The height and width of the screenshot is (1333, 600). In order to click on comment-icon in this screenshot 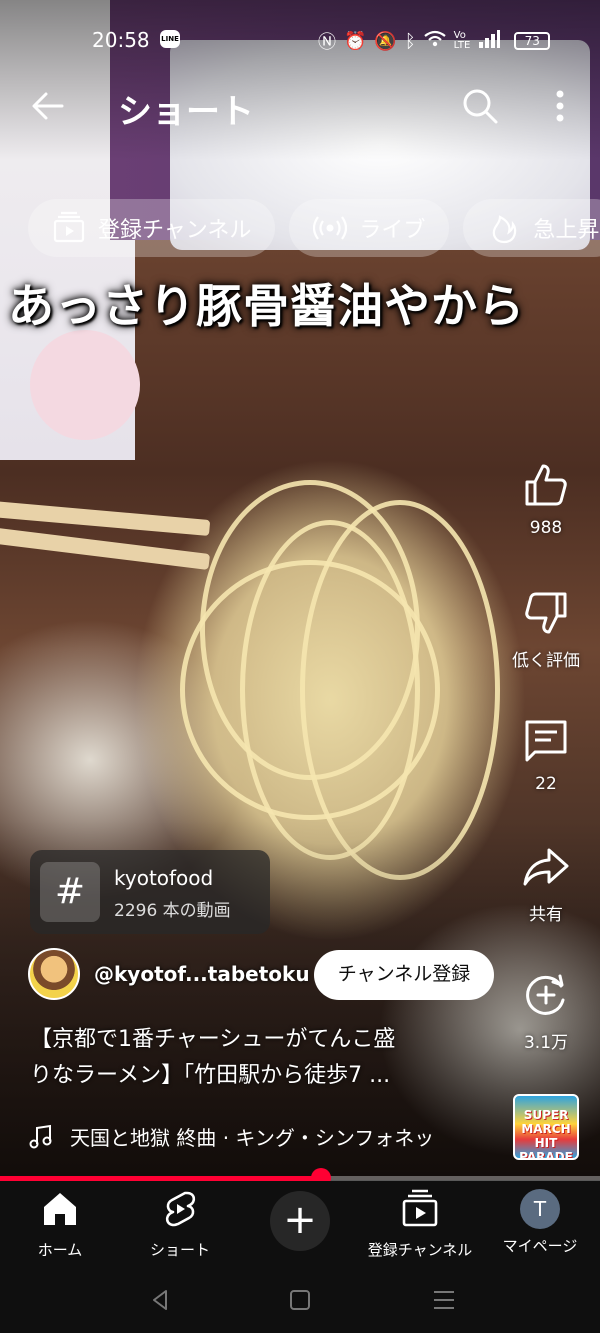, I will do `click(546, 741)`.